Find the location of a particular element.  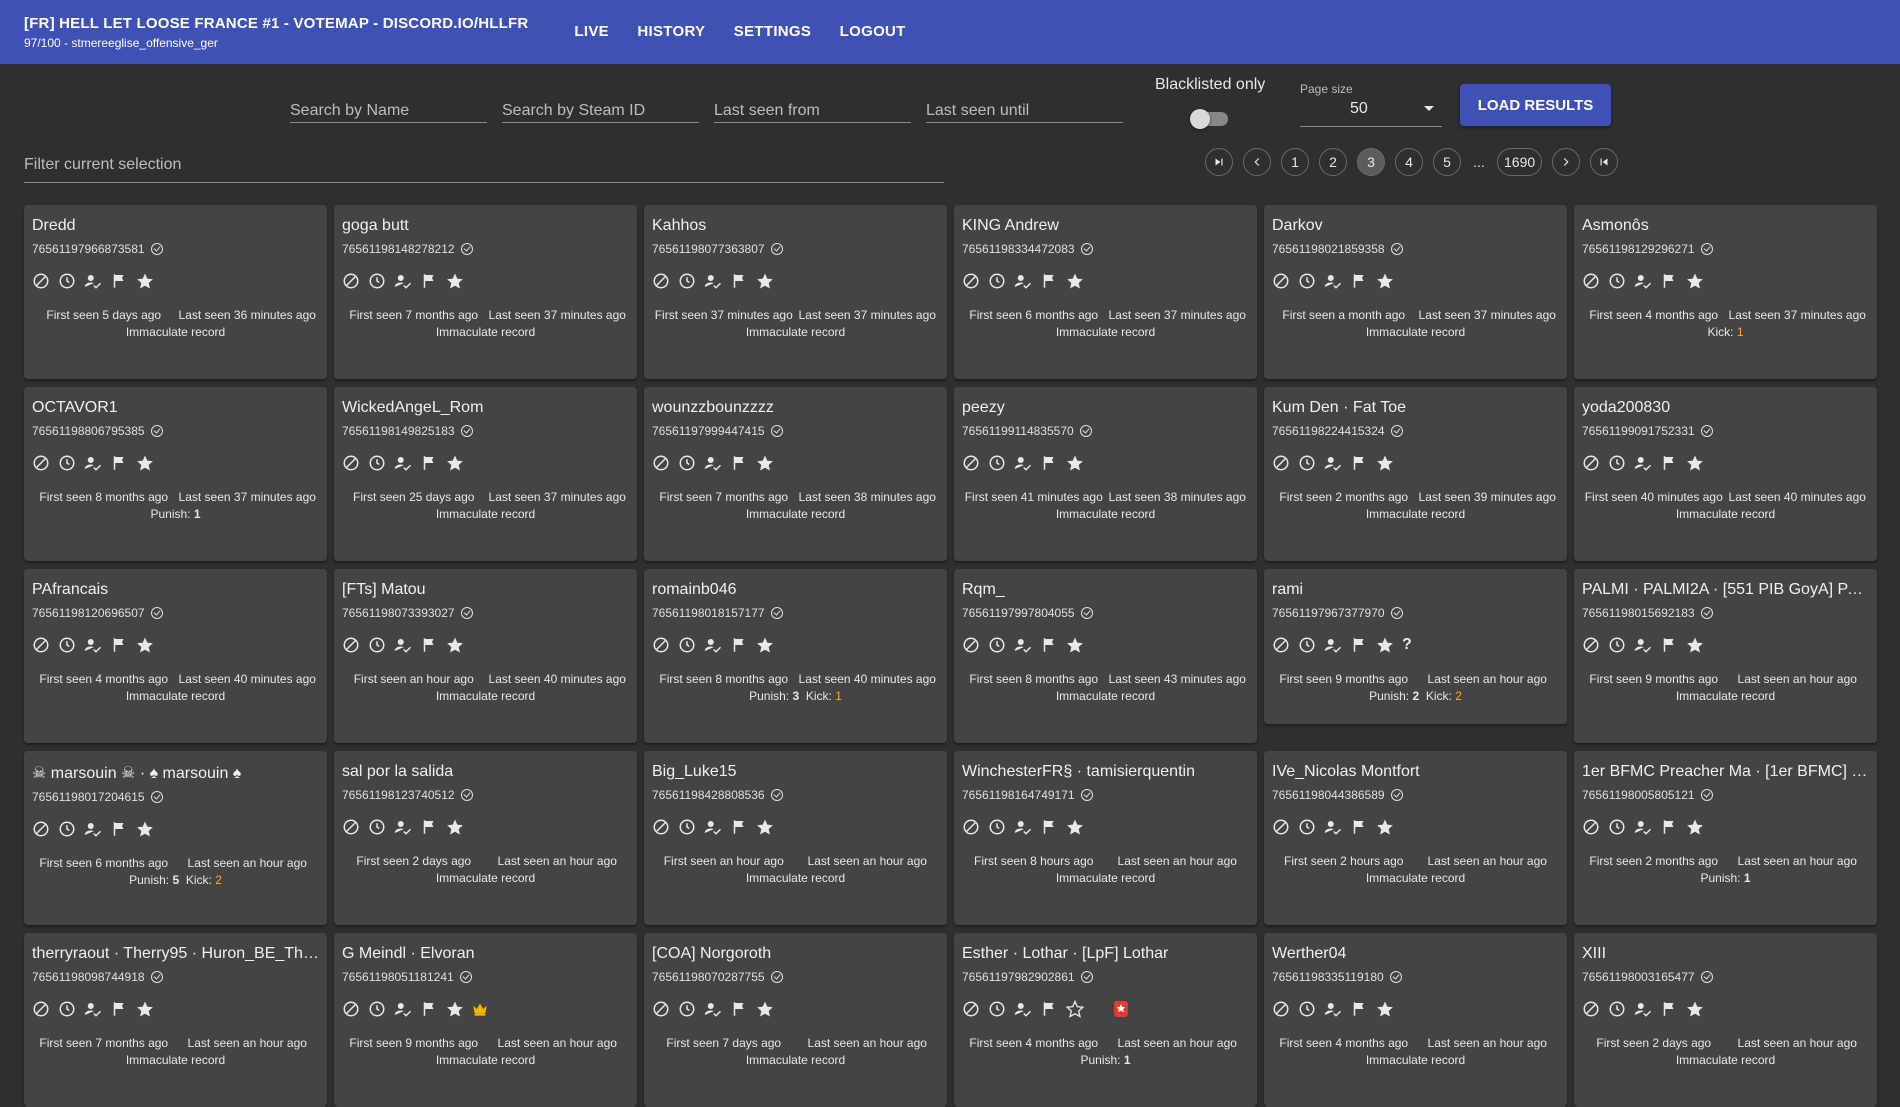

steam-id: 76561198051181241 is located at coordinates (398, 977).